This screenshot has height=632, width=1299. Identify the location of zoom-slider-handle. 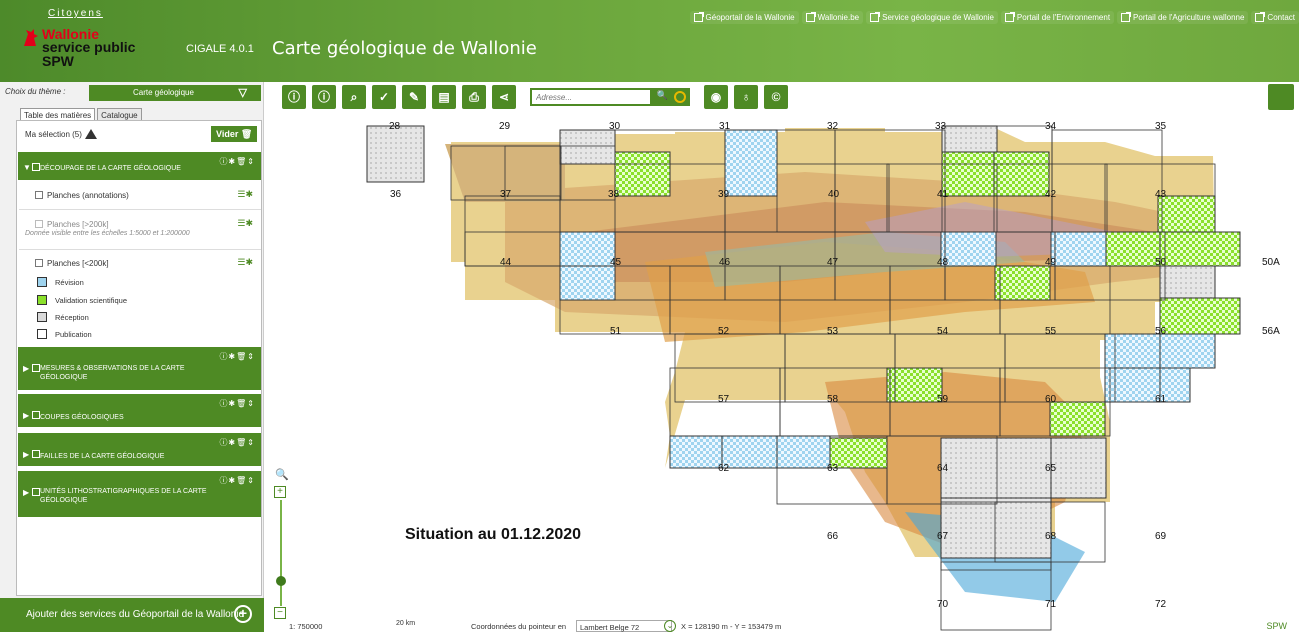
(281, 581).